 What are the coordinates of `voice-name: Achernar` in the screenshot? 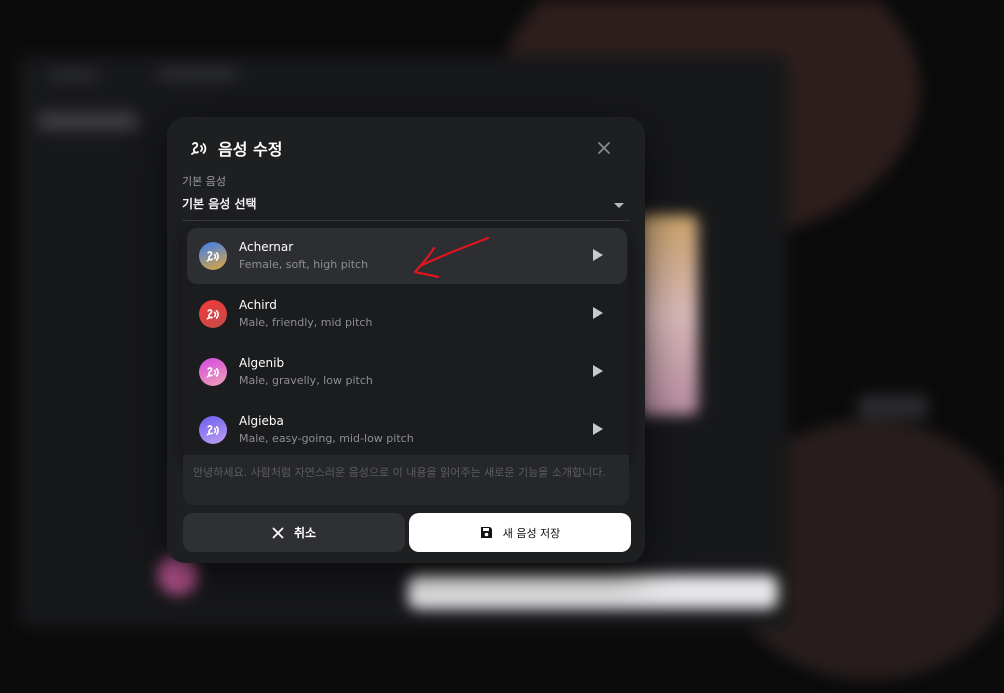 It's located at (266, 247).